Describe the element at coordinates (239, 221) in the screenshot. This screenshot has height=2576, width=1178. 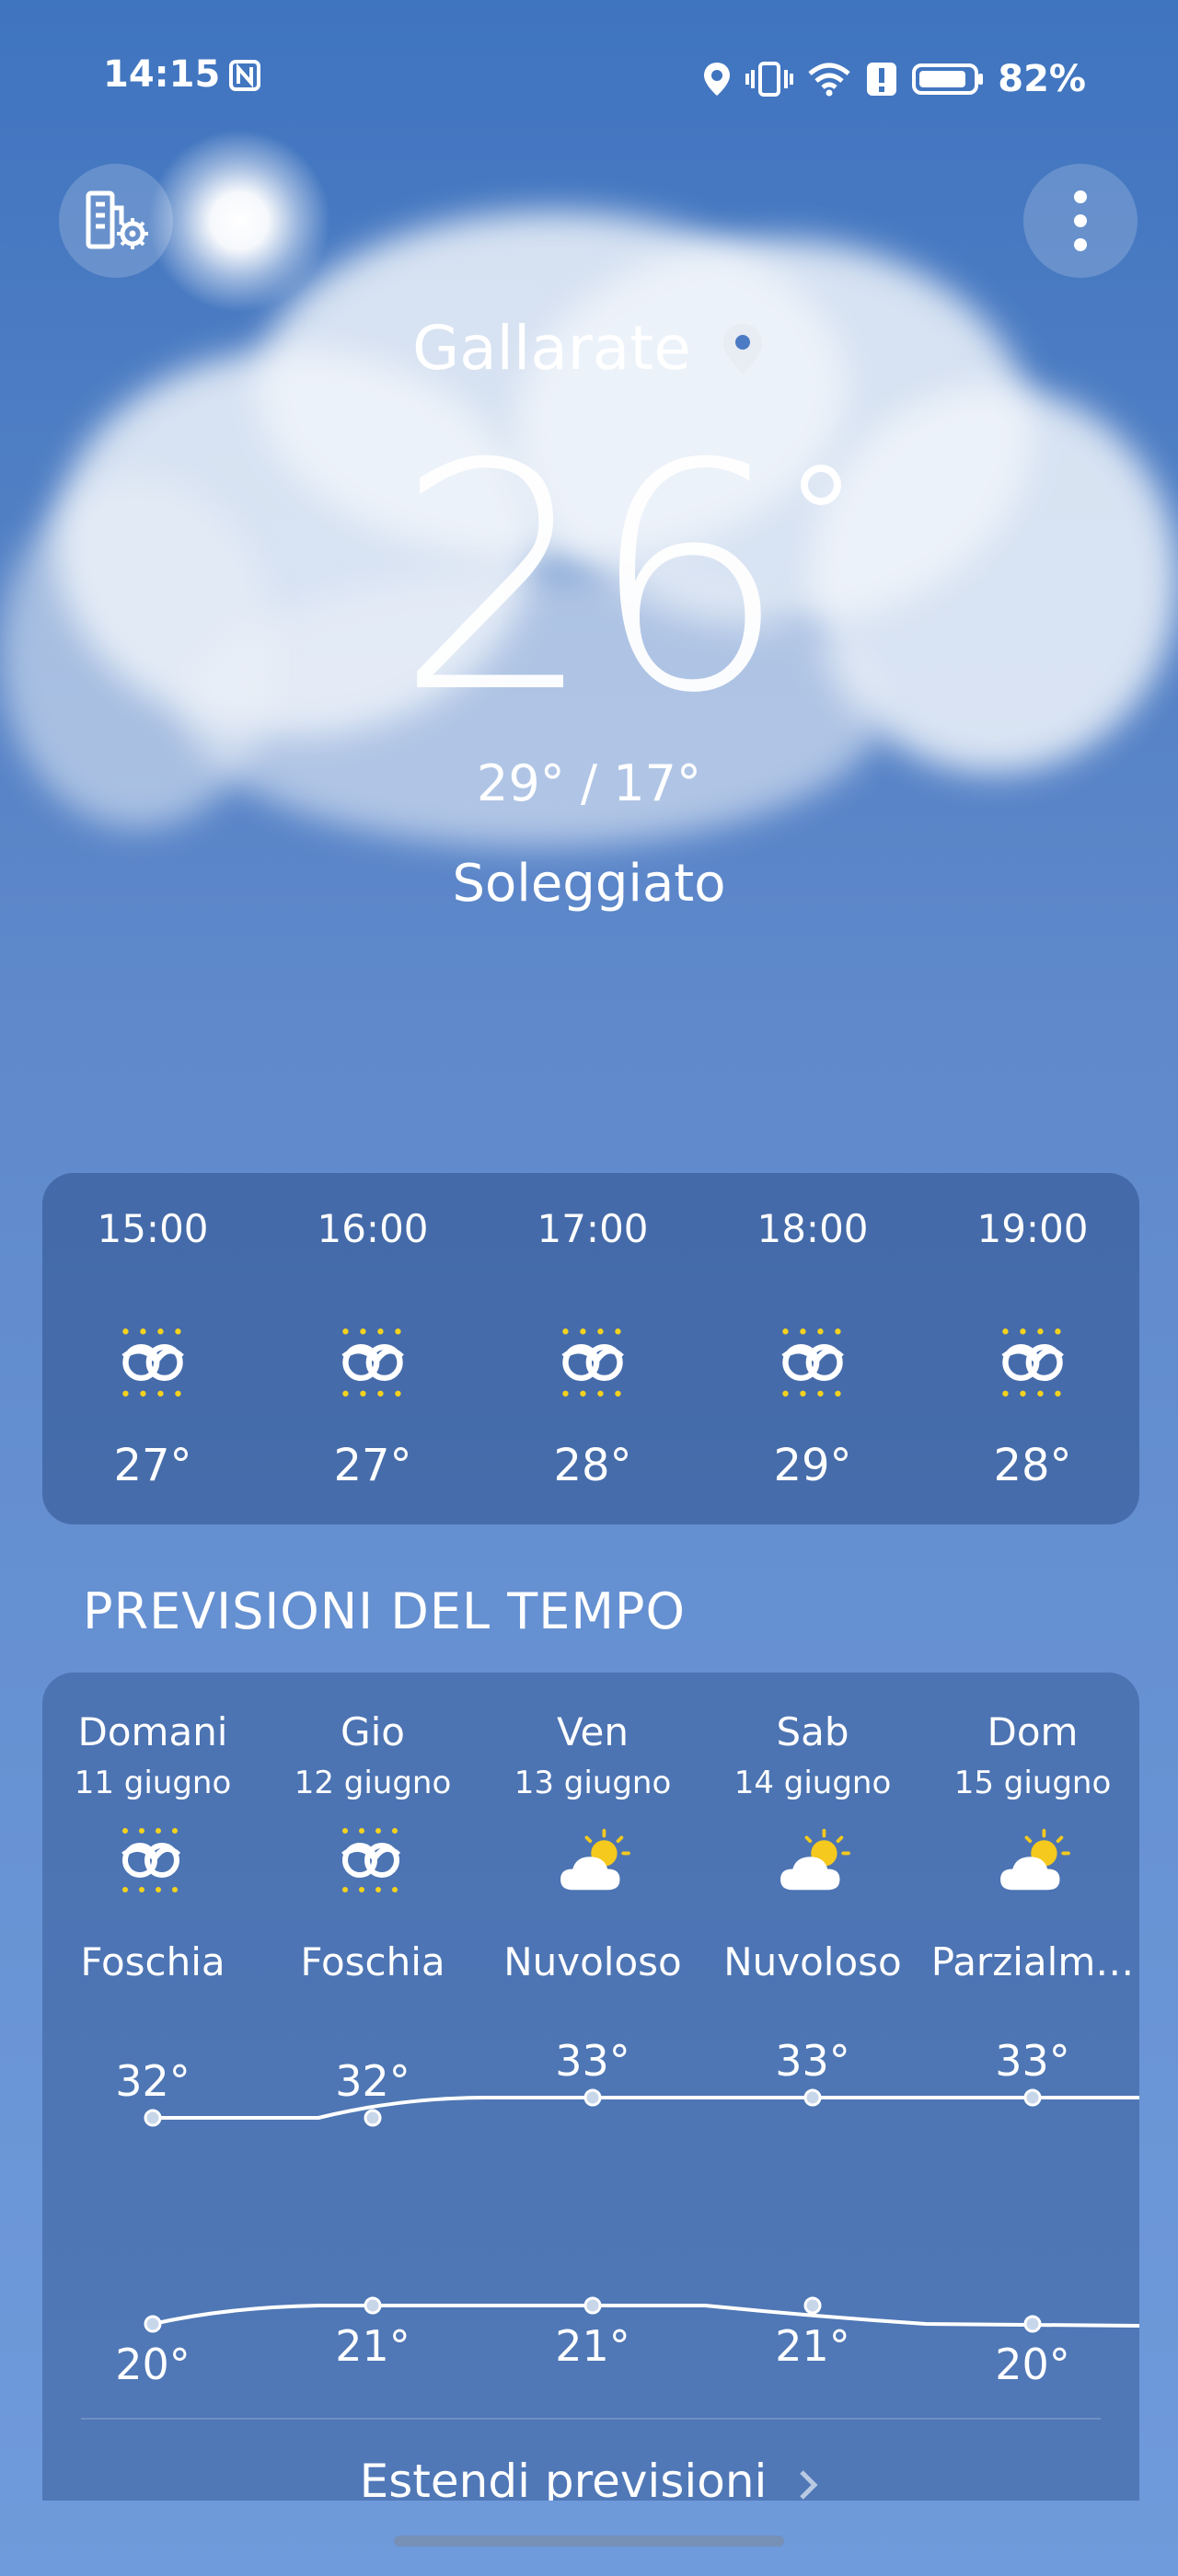
I see `sun-glow` at that location.